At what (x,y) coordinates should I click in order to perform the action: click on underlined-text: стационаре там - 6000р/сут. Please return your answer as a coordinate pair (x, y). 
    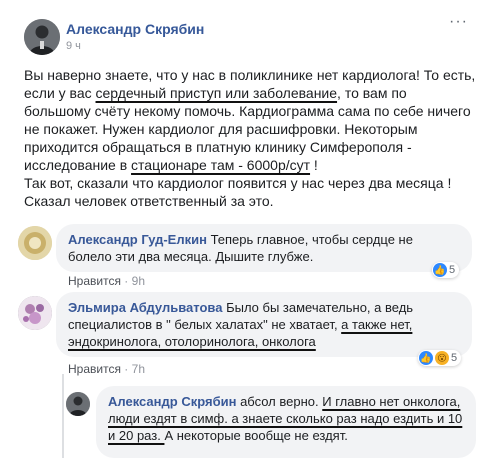
    Looking at the image, I should click on (221, 165).